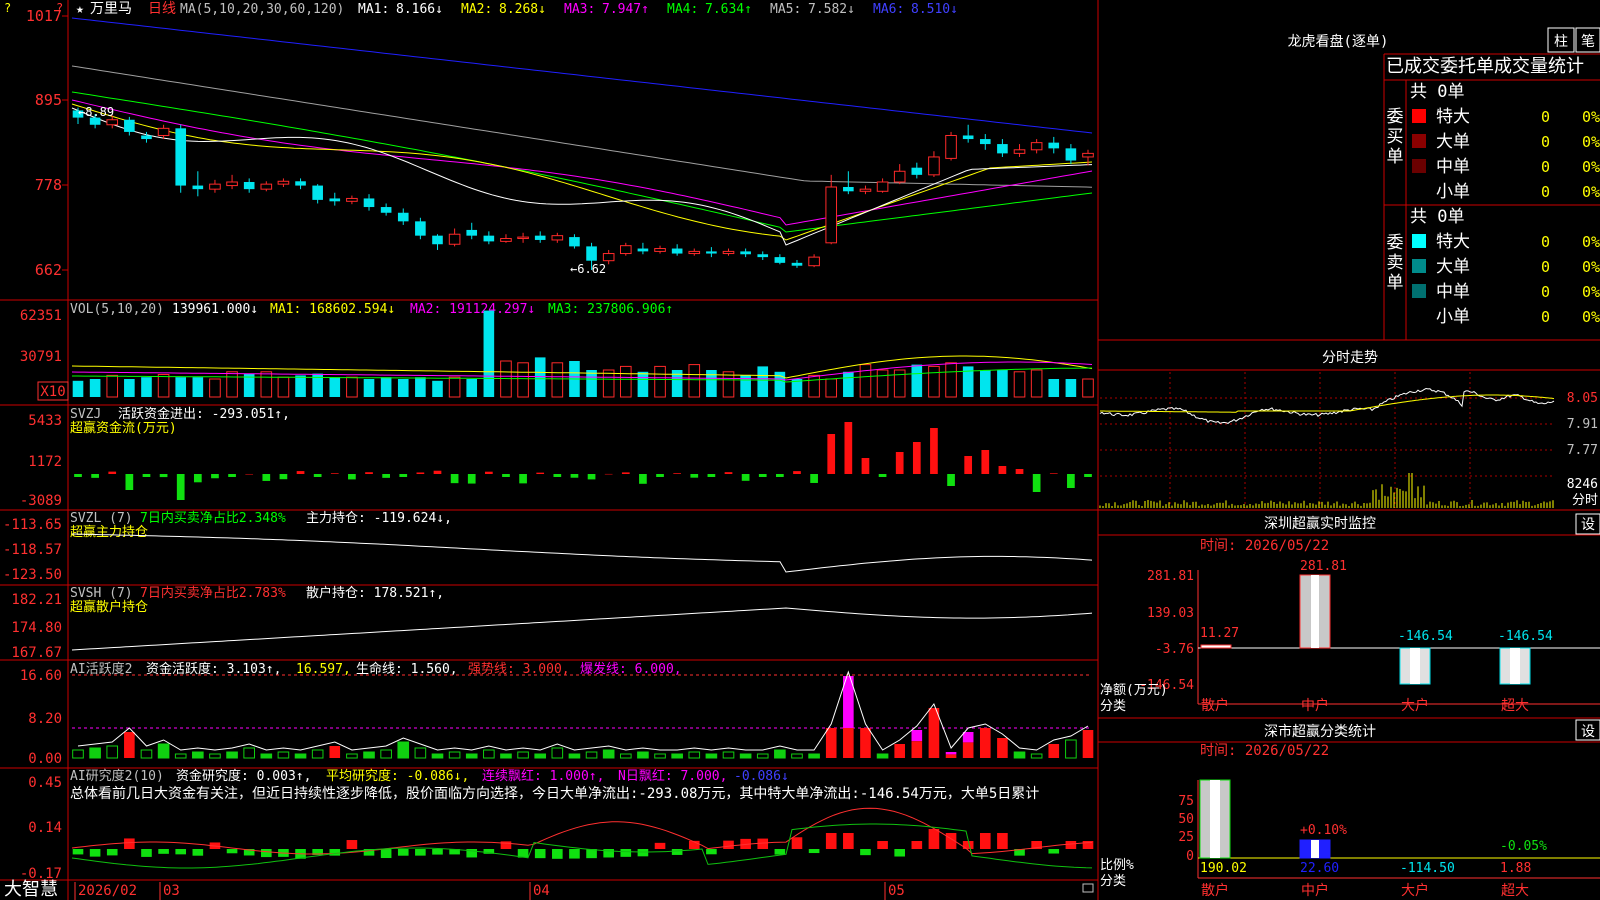 This screenshot has height=900, width=1600. What do you see at coordinates (541, 891) in the screenshot?
I see `date-axis-label: 04` at bounding box center [541, 891].